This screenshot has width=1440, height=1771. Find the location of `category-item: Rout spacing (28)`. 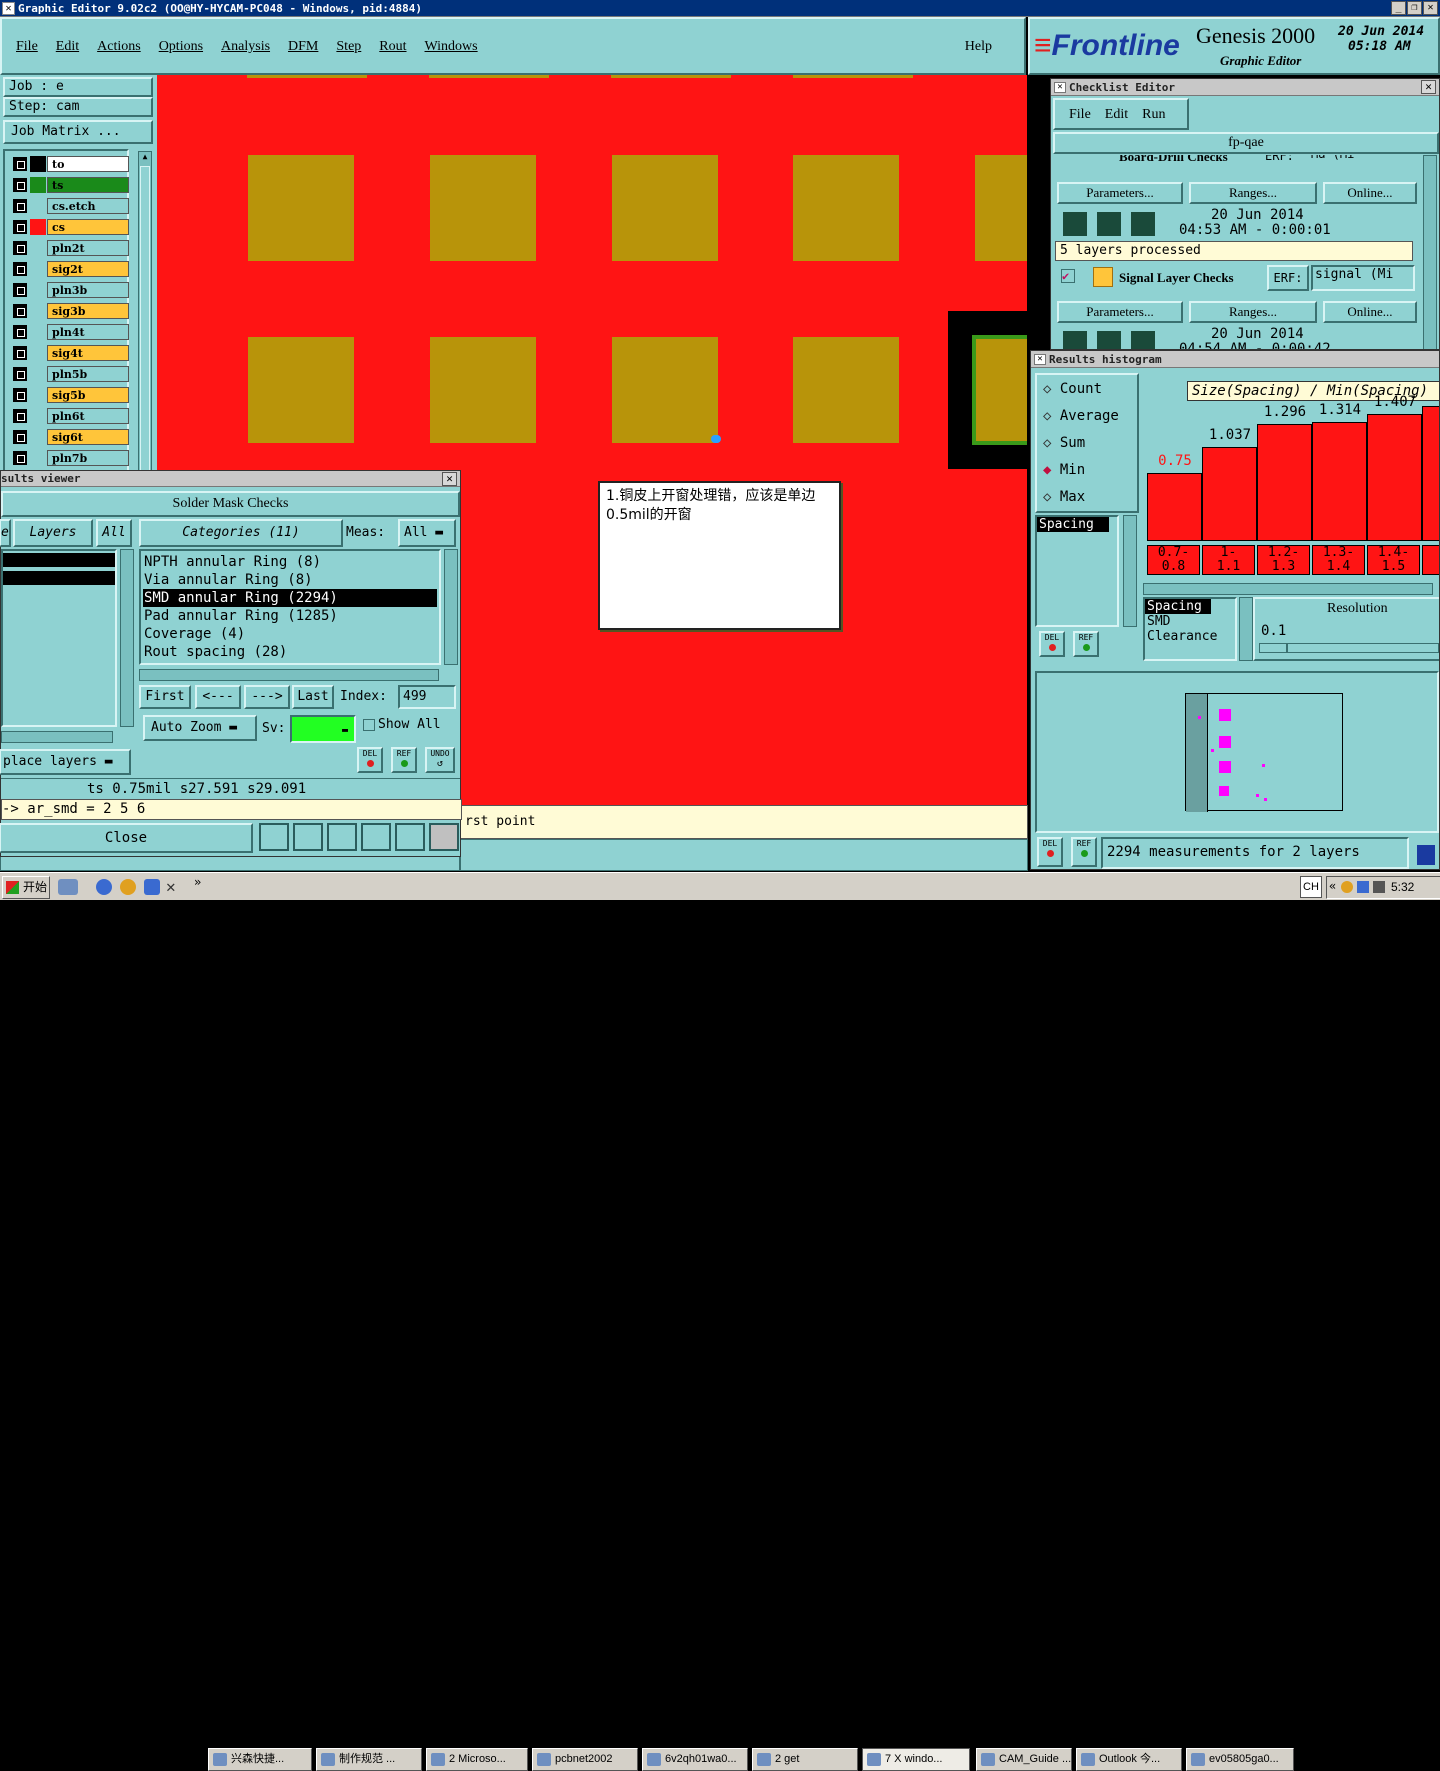

category-item: Rout spacing (28) is located at coordinates (290, 652).